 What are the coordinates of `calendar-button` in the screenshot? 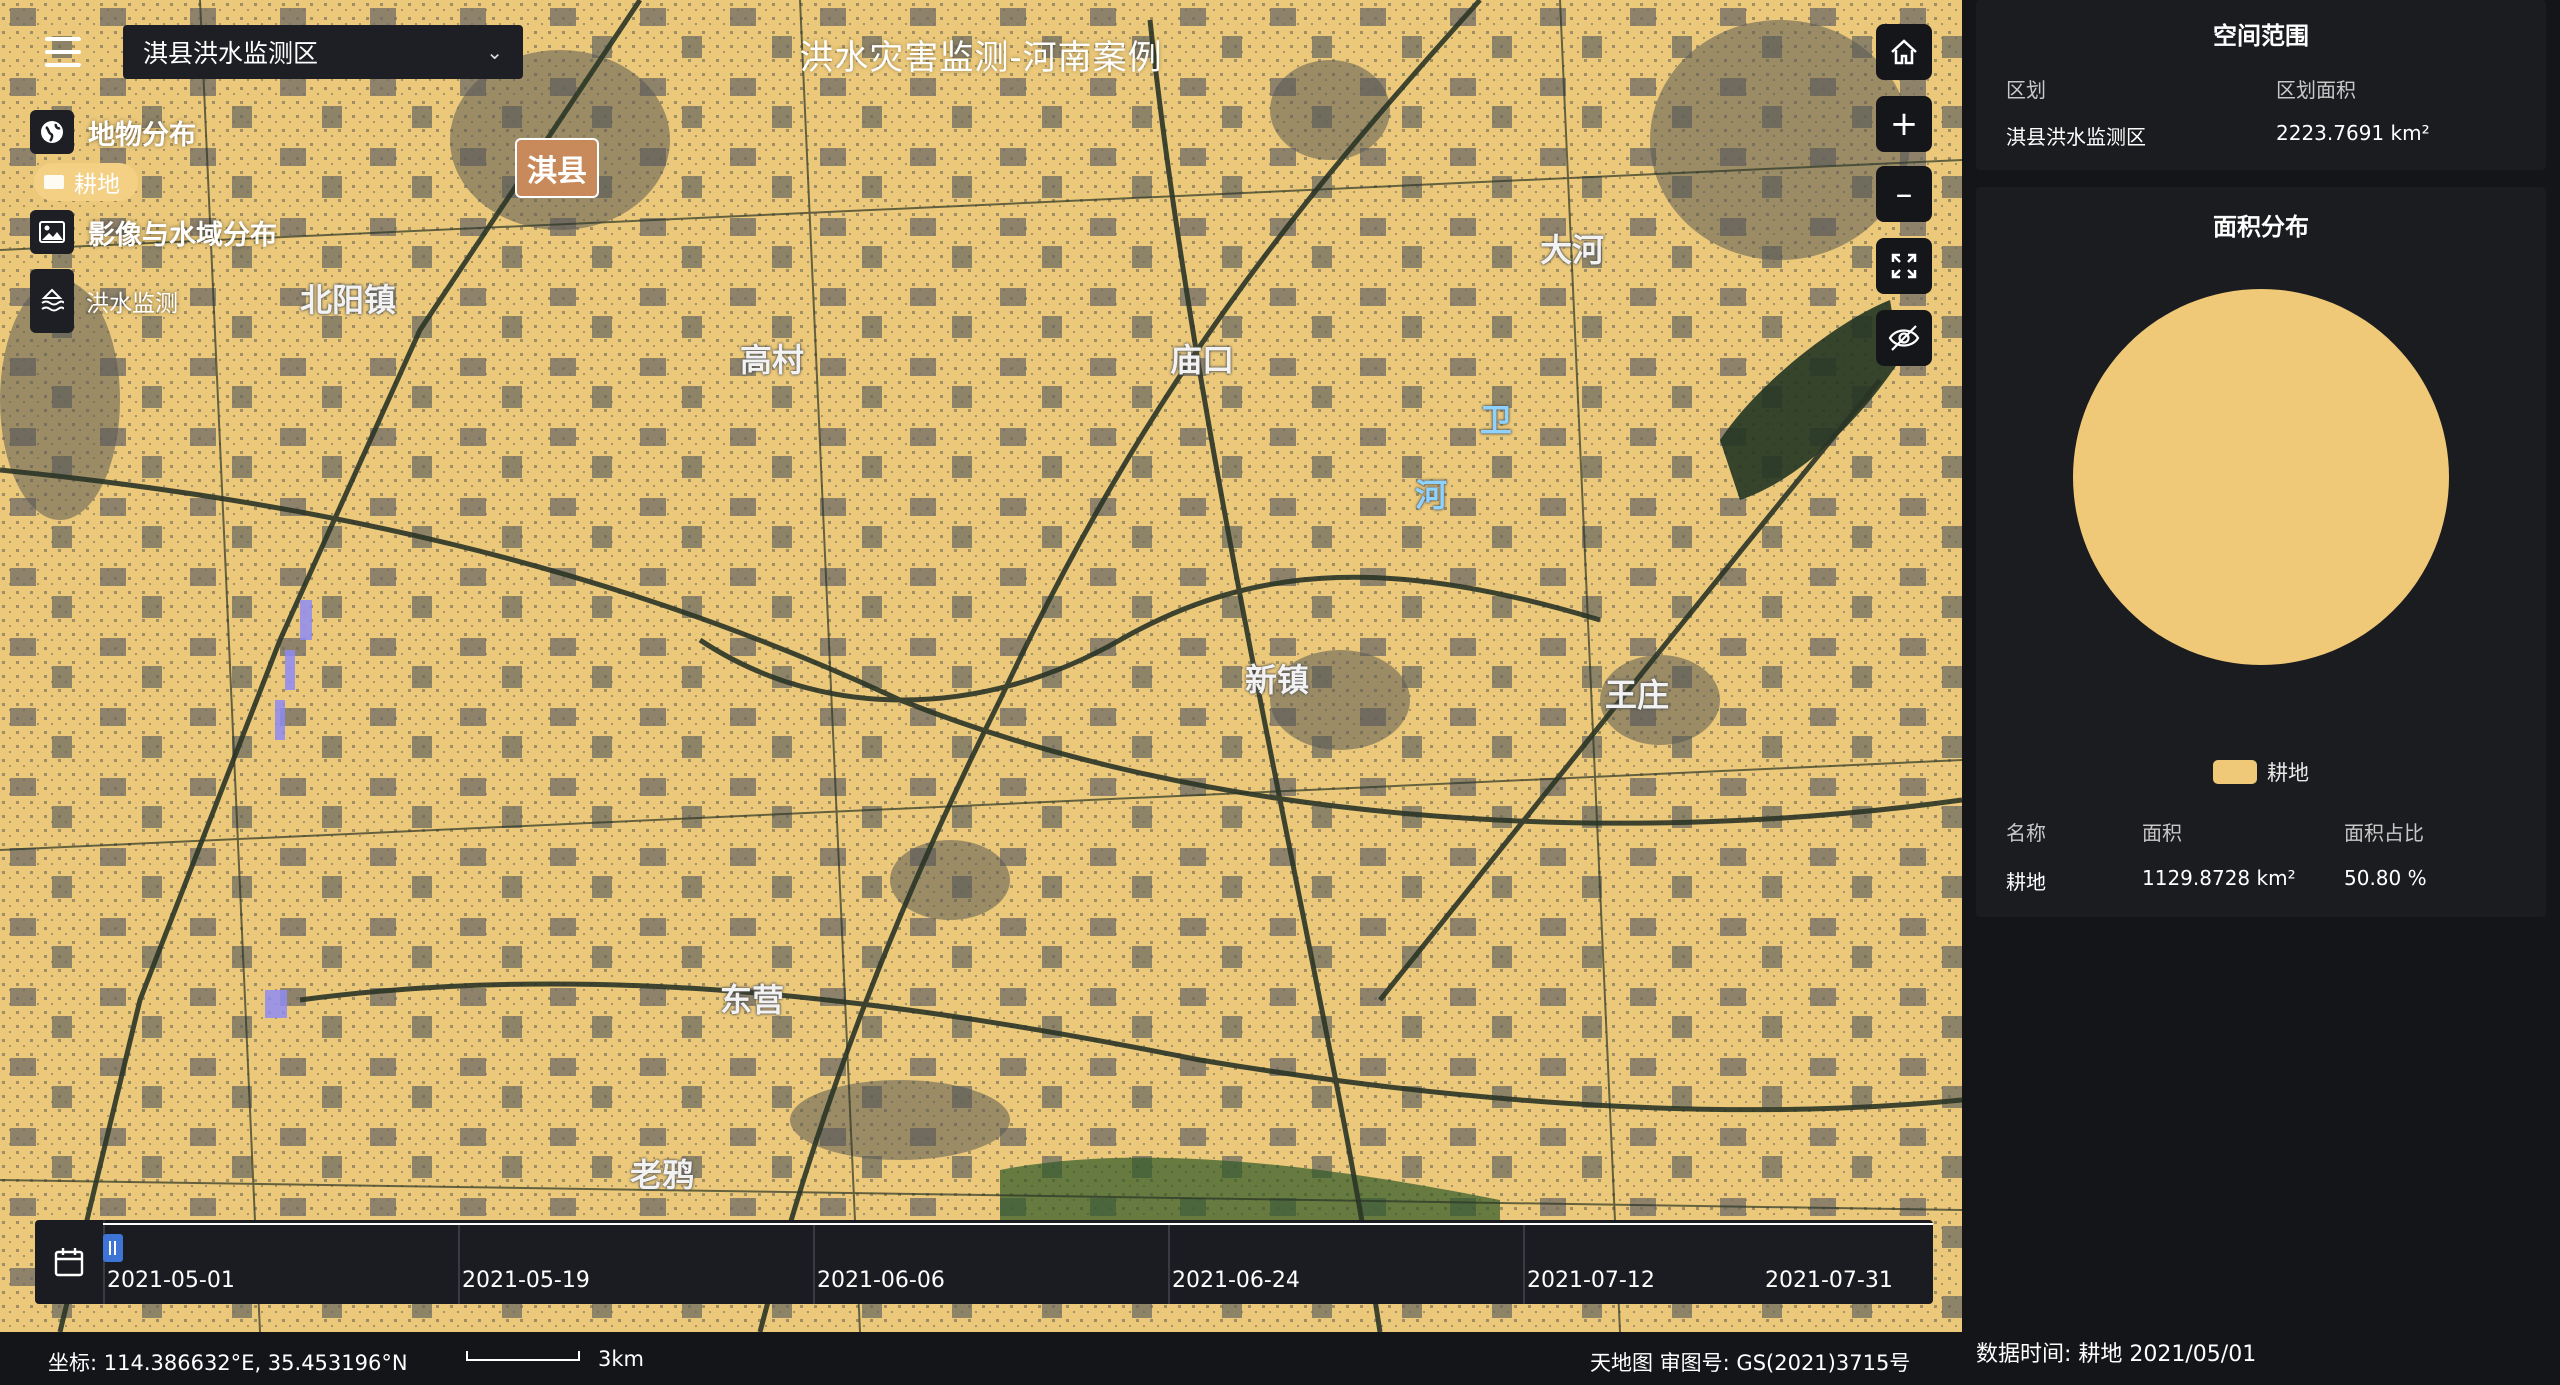 It's located at (70, 1262).